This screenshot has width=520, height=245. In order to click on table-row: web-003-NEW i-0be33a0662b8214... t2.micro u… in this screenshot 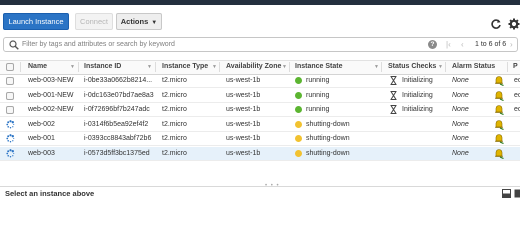, I will do `click(260, 81)`.